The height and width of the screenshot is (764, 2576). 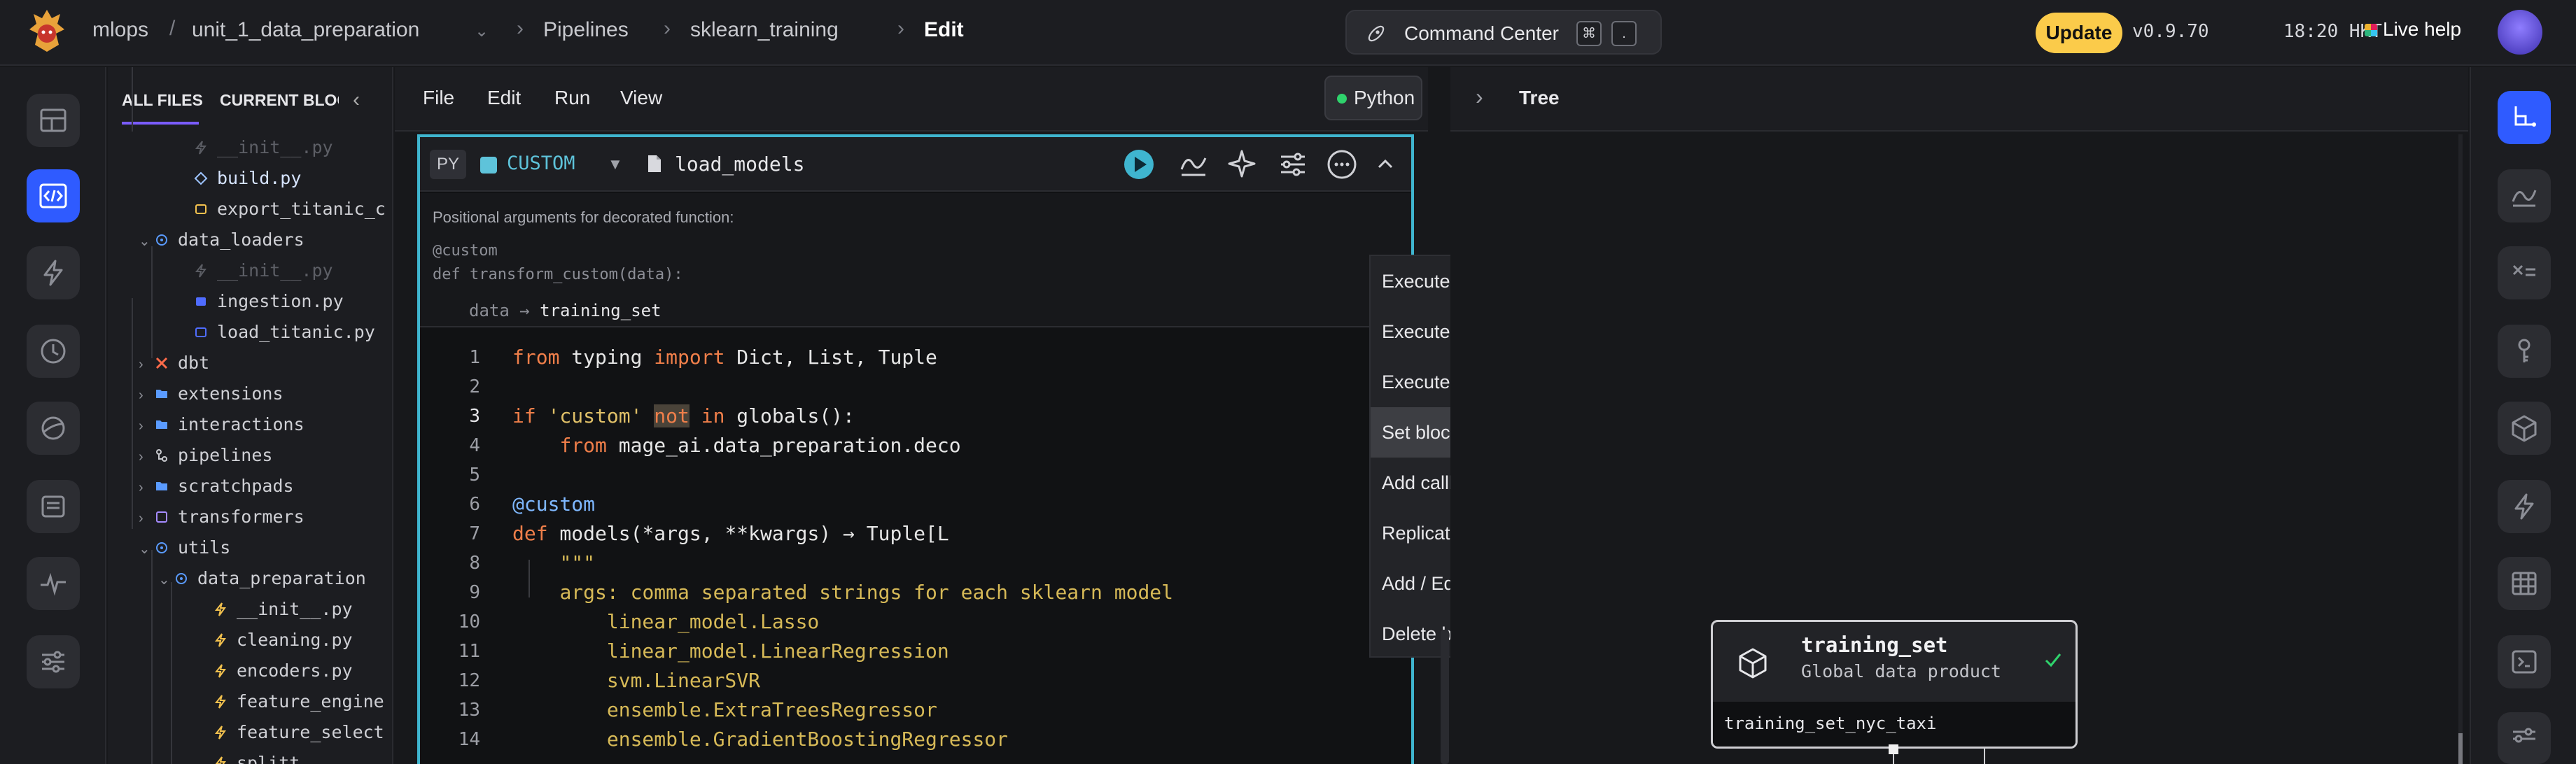 I want to click on file-item-label: data_preparation, so click(x=281, y=578).